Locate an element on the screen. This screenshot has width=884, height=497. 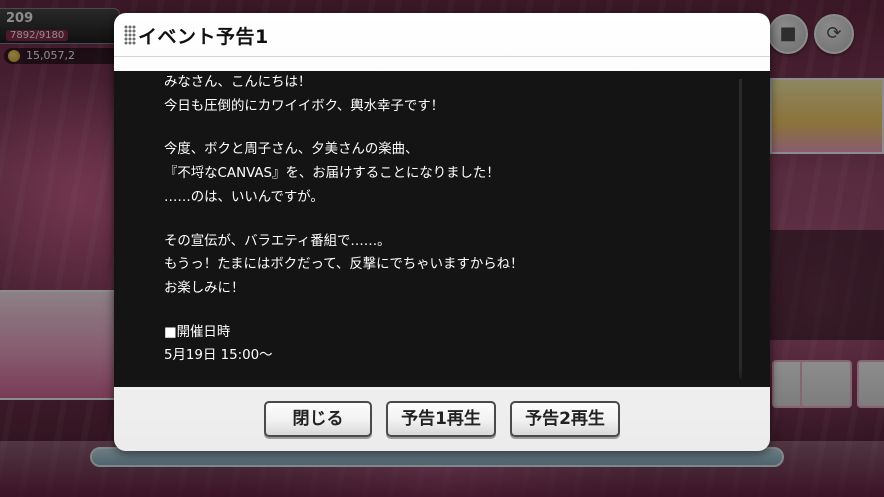
announcement-line: 今日も圧倒的にカワイイボク、輿水幸子です！ is located at coordinates (304, 106).